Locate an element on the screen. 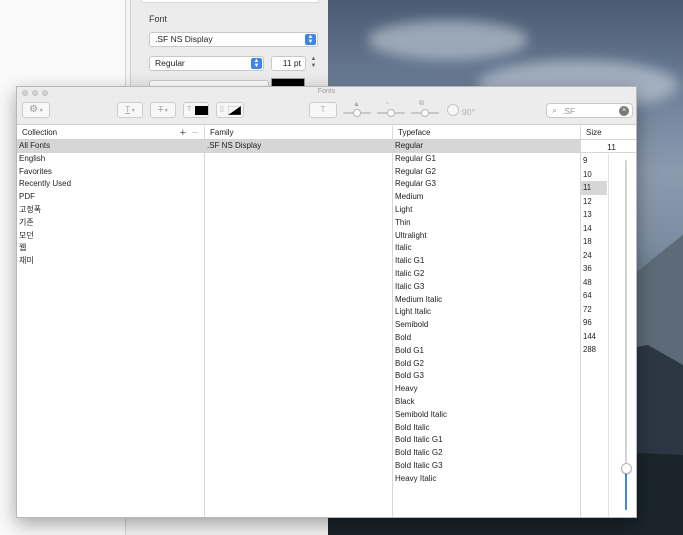  collection-item: 고정폭 is located at coordinates (110, 210).